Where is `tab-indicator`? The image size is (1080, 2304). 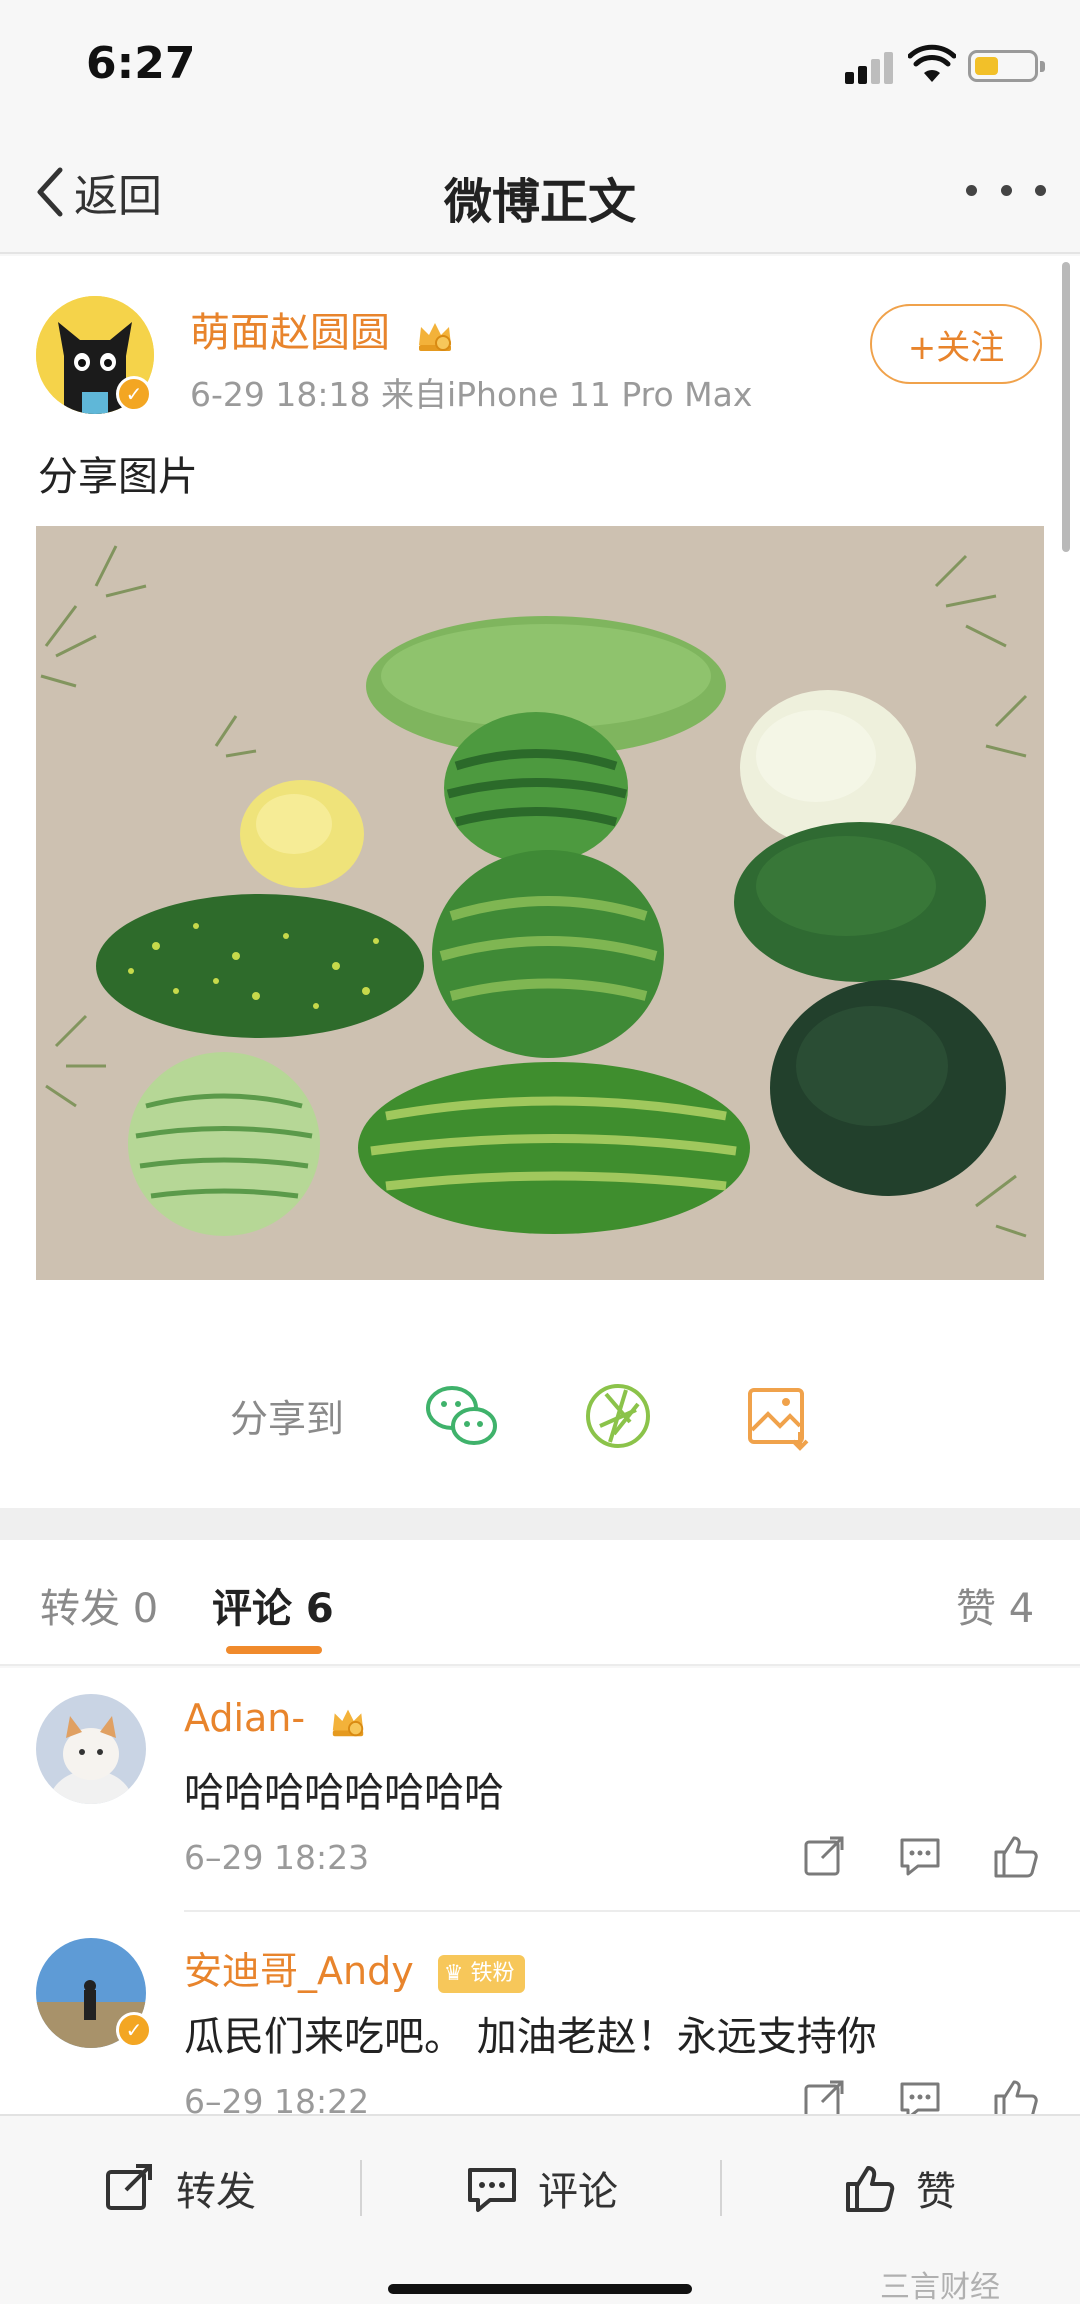
tab-indicator is located at coordinates (274, 1650).